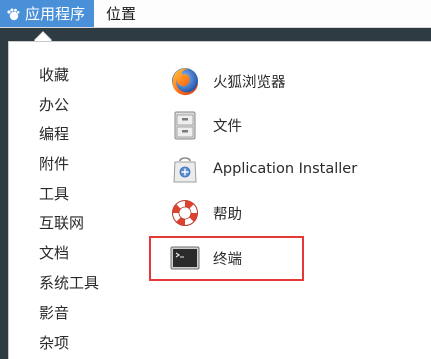 The height and width of the screenshot is (359, 431). I want to click on firefox-icon, so click(185, 82).